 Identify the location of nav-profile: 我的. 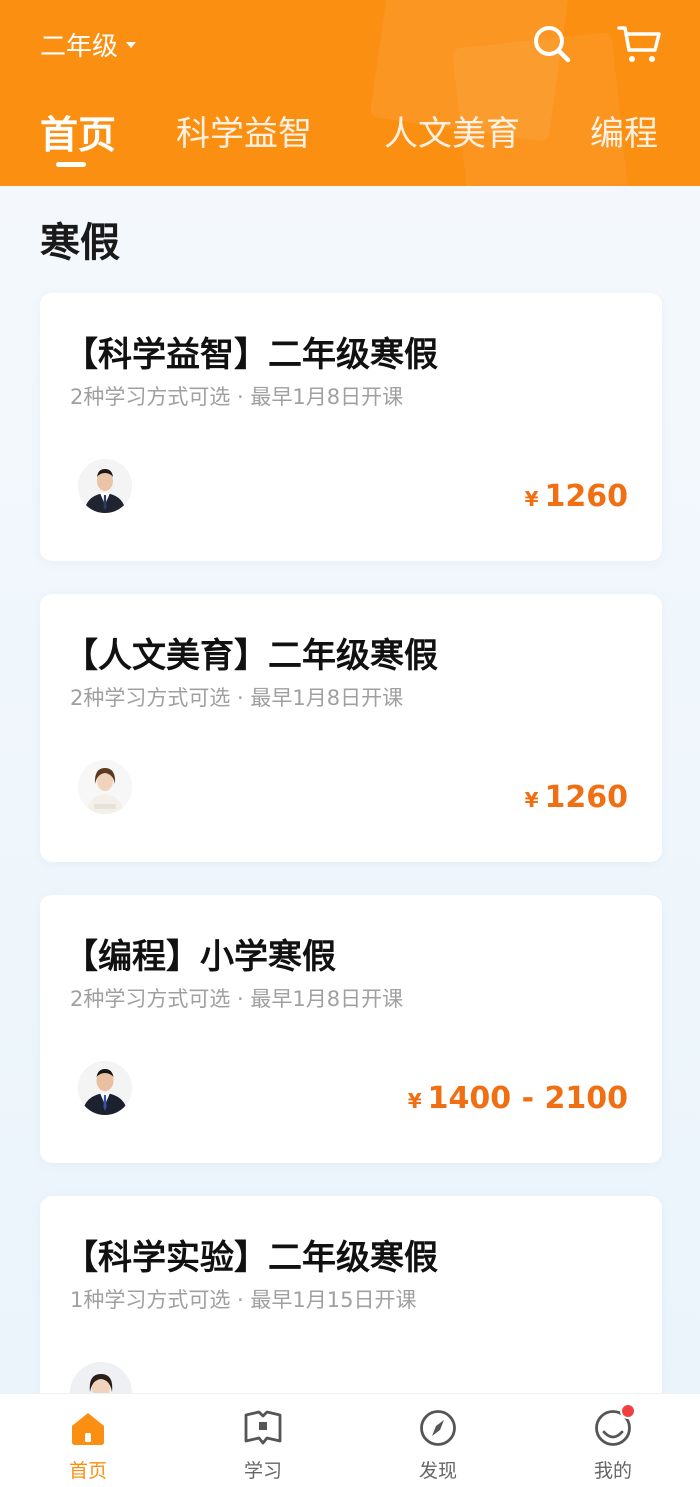
(613, 1440).